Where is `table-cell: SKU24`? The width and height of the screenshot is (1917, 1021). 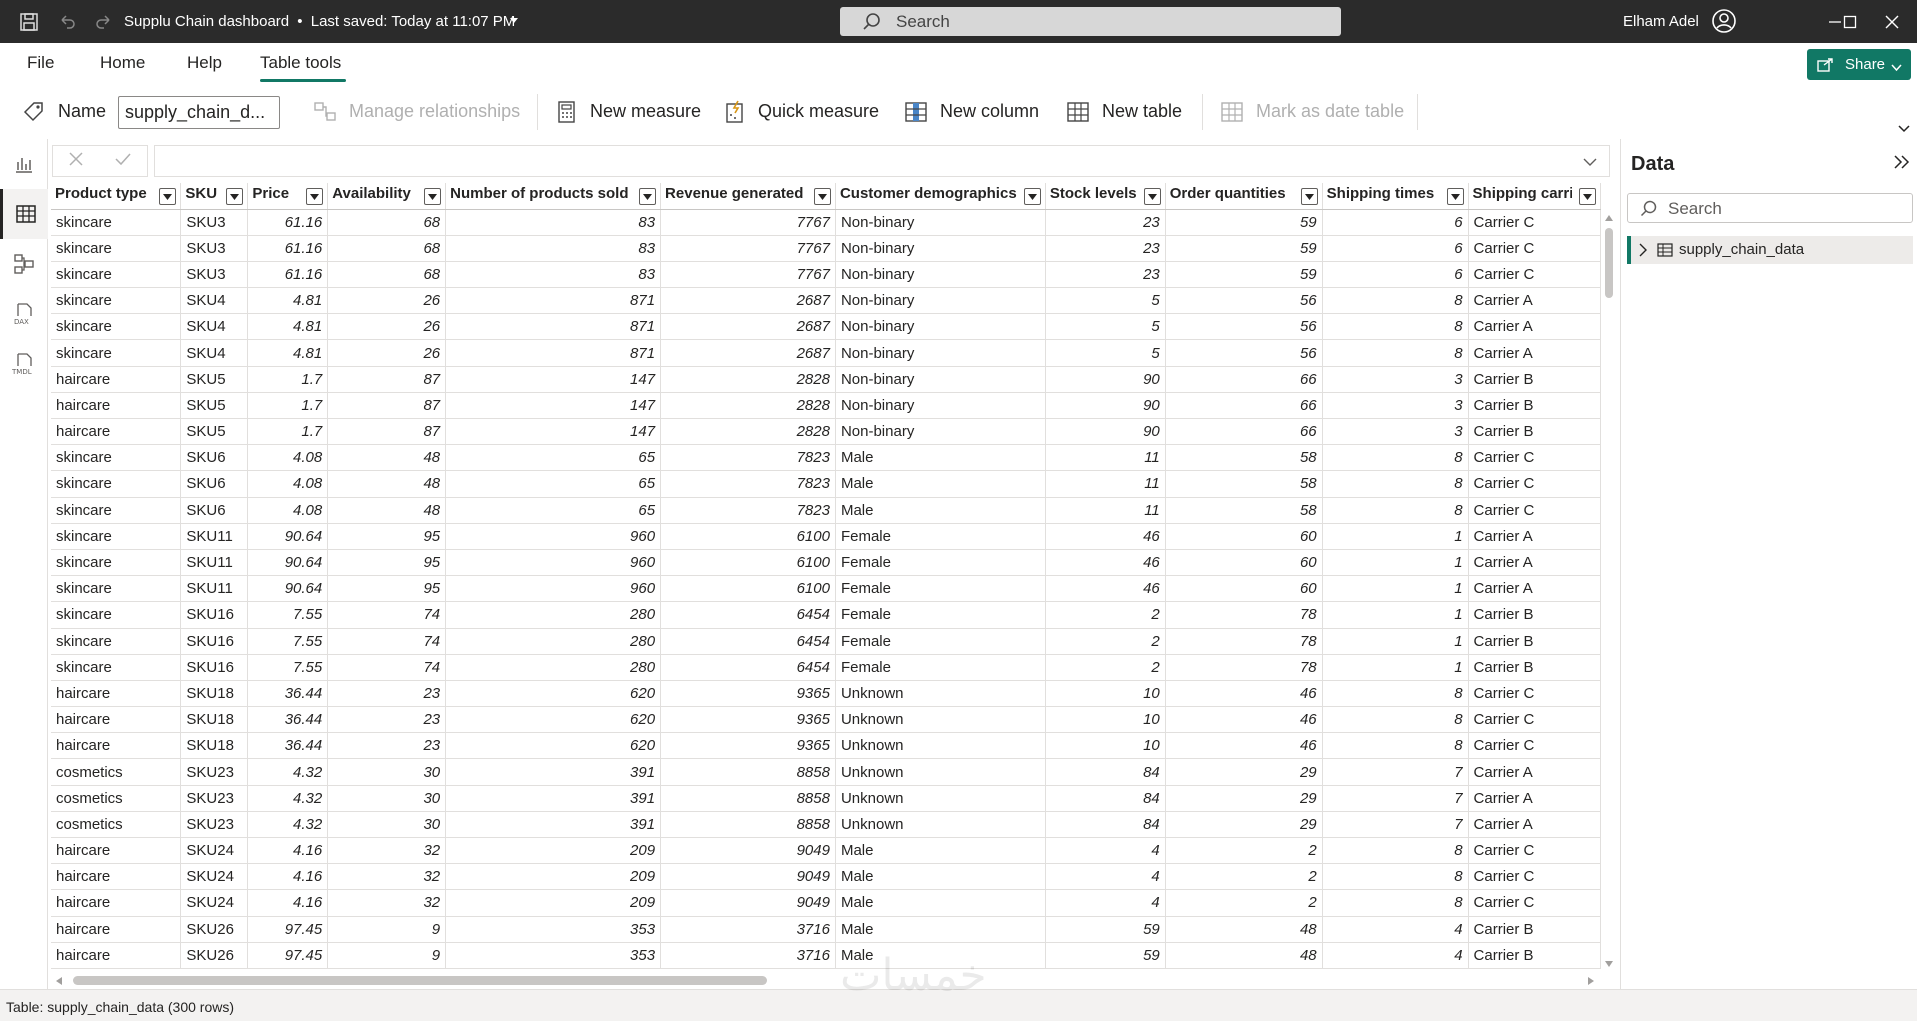 table-cell: SKU24 is located at coordinates (214, 851).